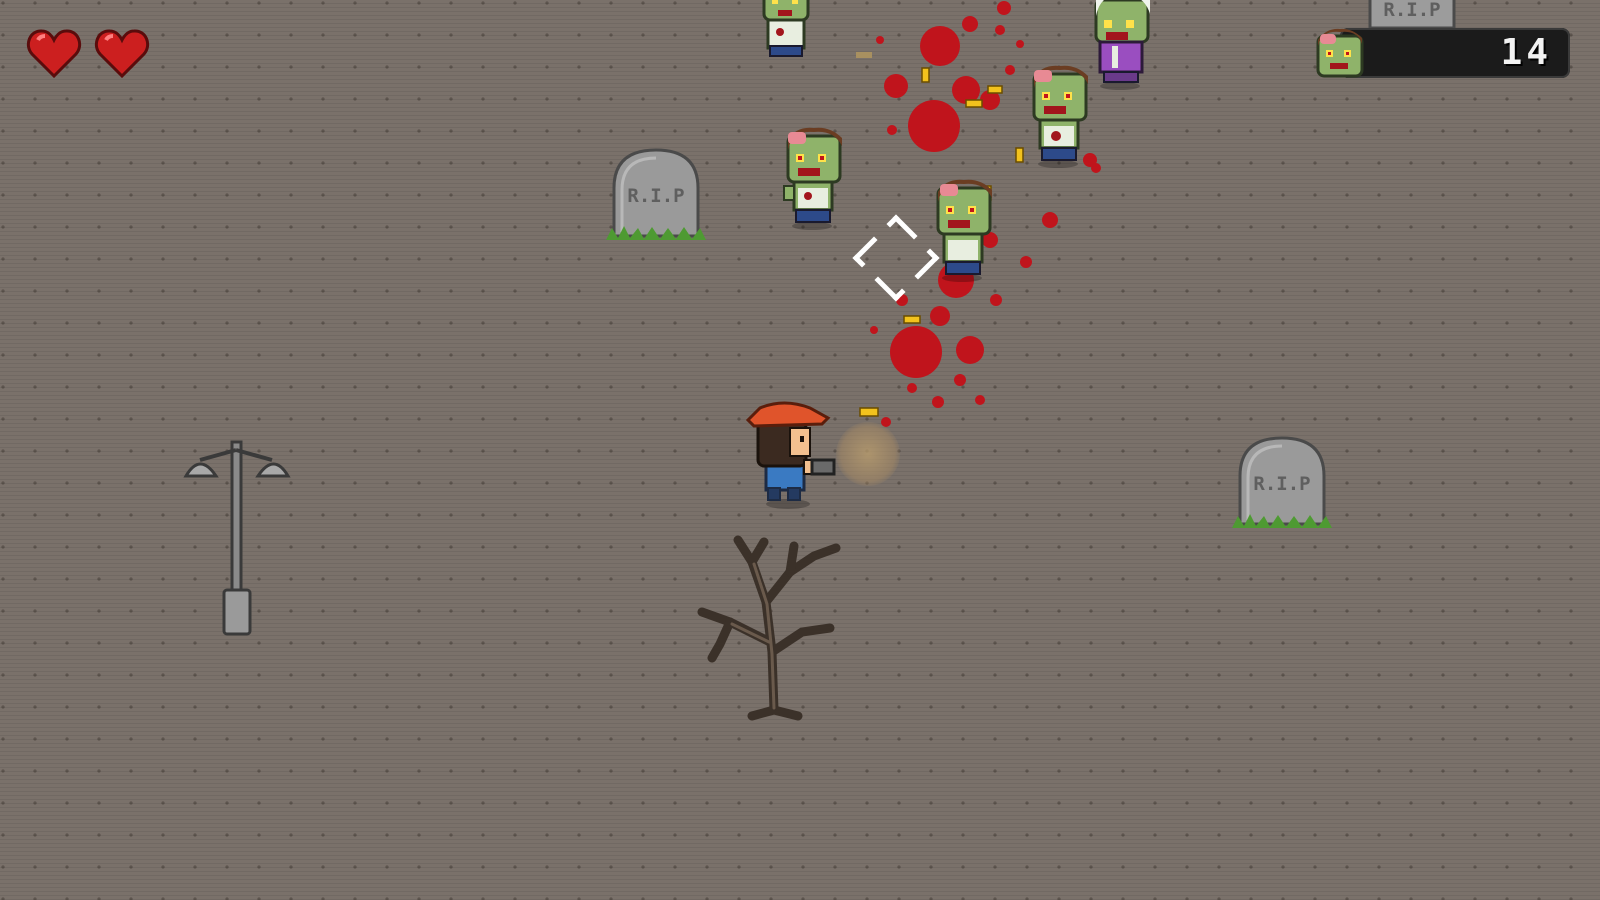 The height and width of the screenshot is (900, 1600). I want to click on aim-reticle, so click(896, 258).